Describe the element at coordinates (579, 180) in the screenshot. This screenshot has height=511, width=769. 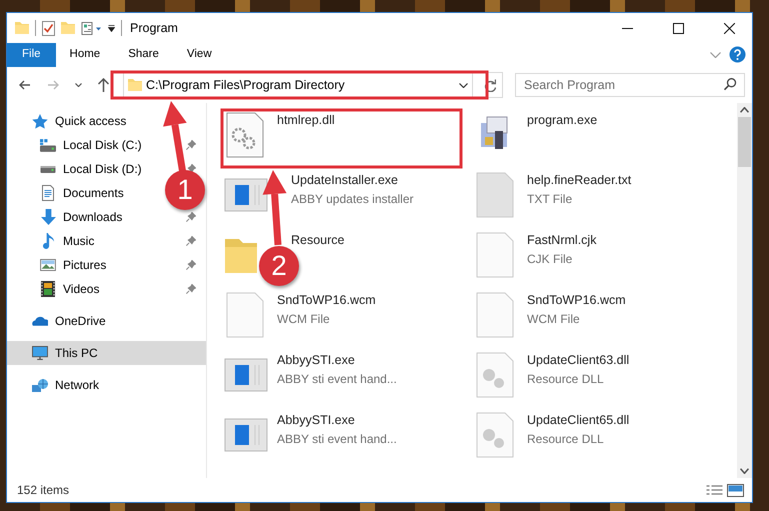
I see `file-name: help.fineReader.txt` at that location.